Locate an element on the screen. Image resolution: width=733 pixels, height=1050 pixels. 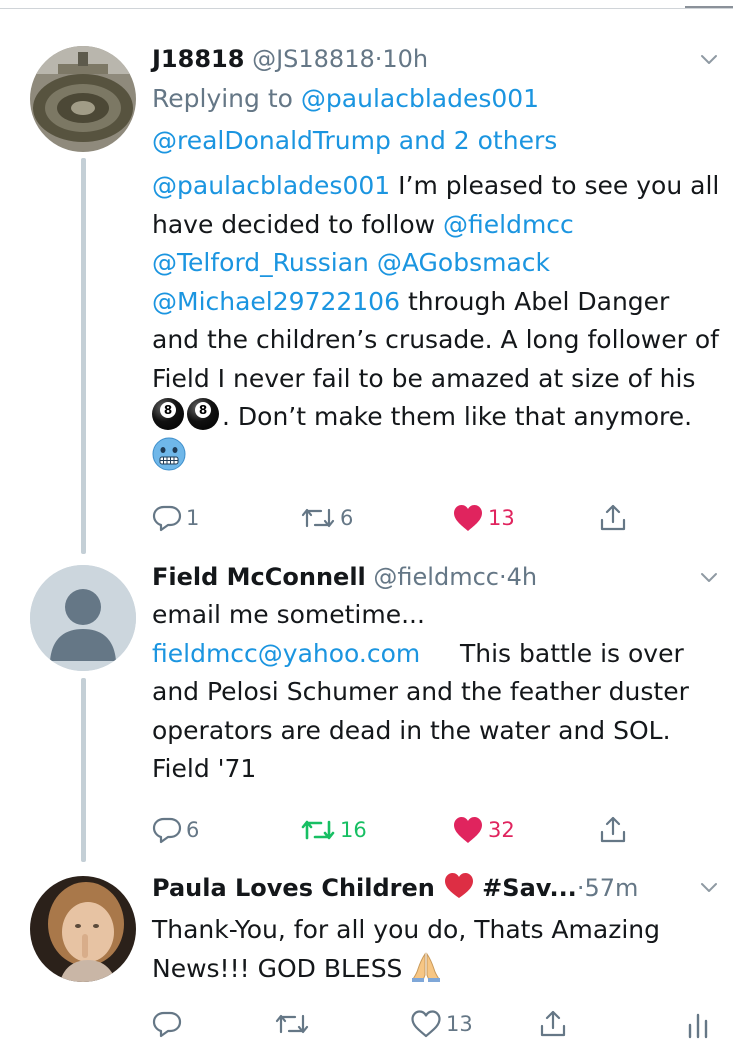
default-profile-icon is located at coordinates (83, 618).